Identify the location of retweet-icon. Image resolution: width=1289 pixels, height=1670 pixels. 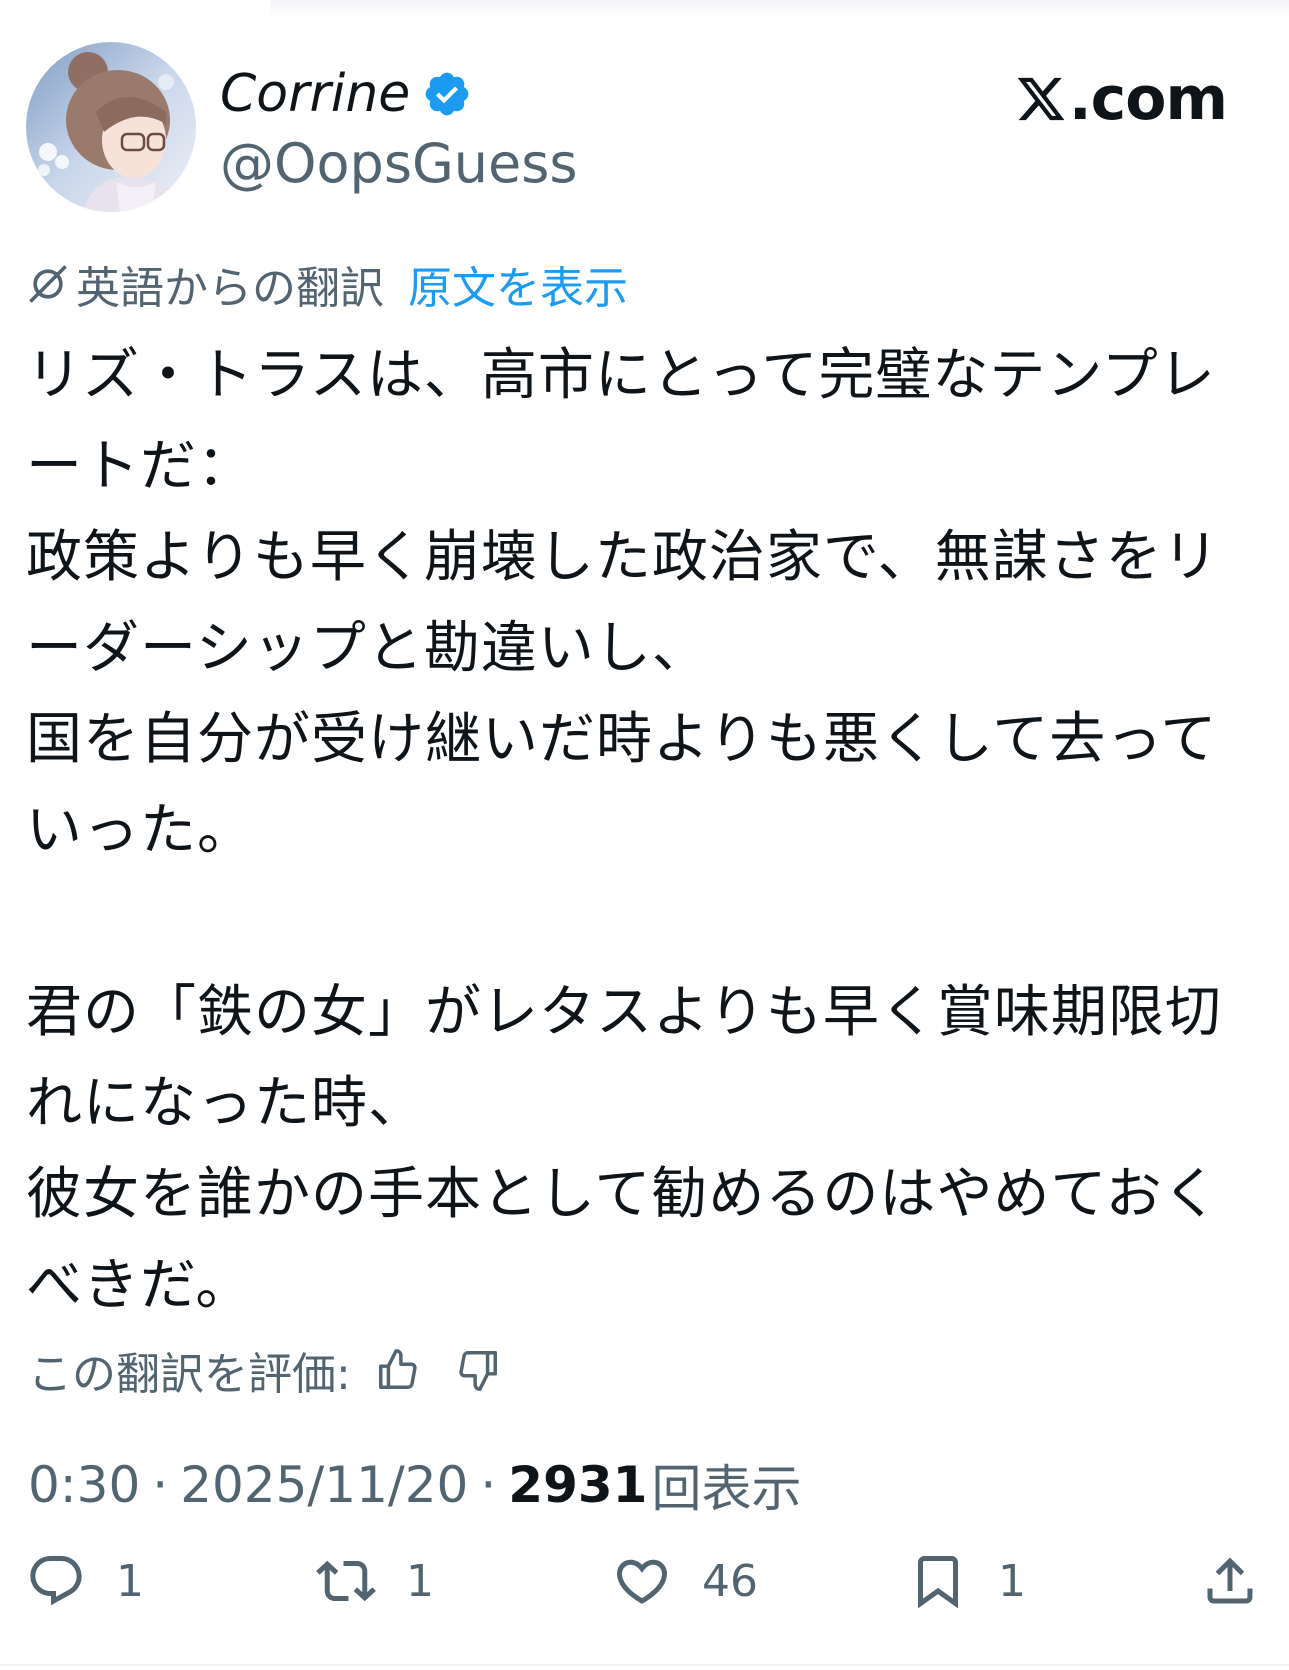
(346, 1581).